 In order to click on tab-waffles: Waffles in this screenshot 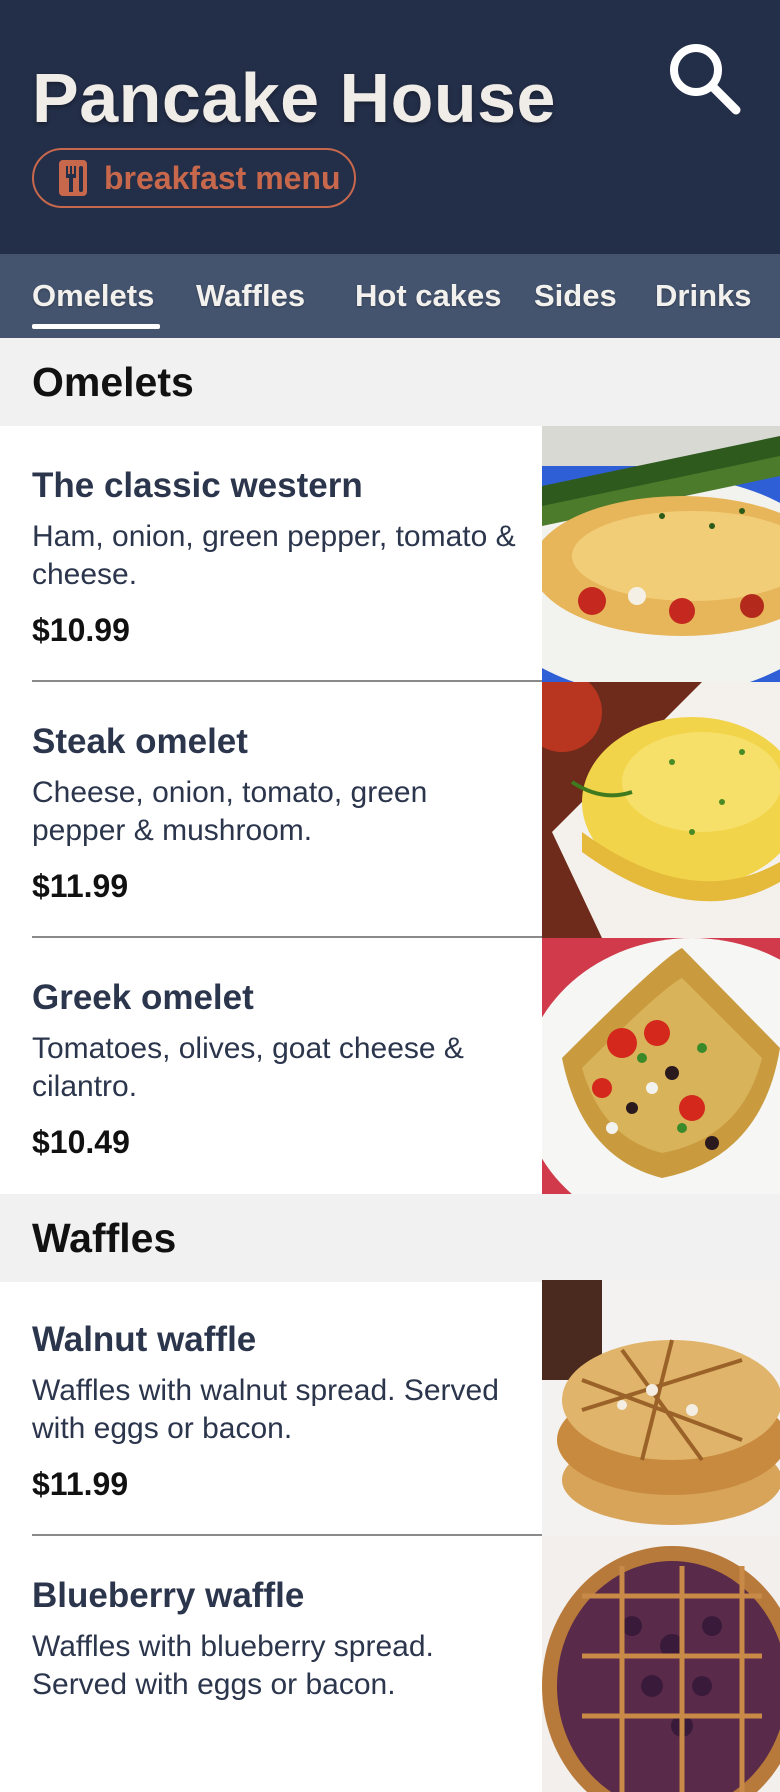, I will do `click(250, 296)`.